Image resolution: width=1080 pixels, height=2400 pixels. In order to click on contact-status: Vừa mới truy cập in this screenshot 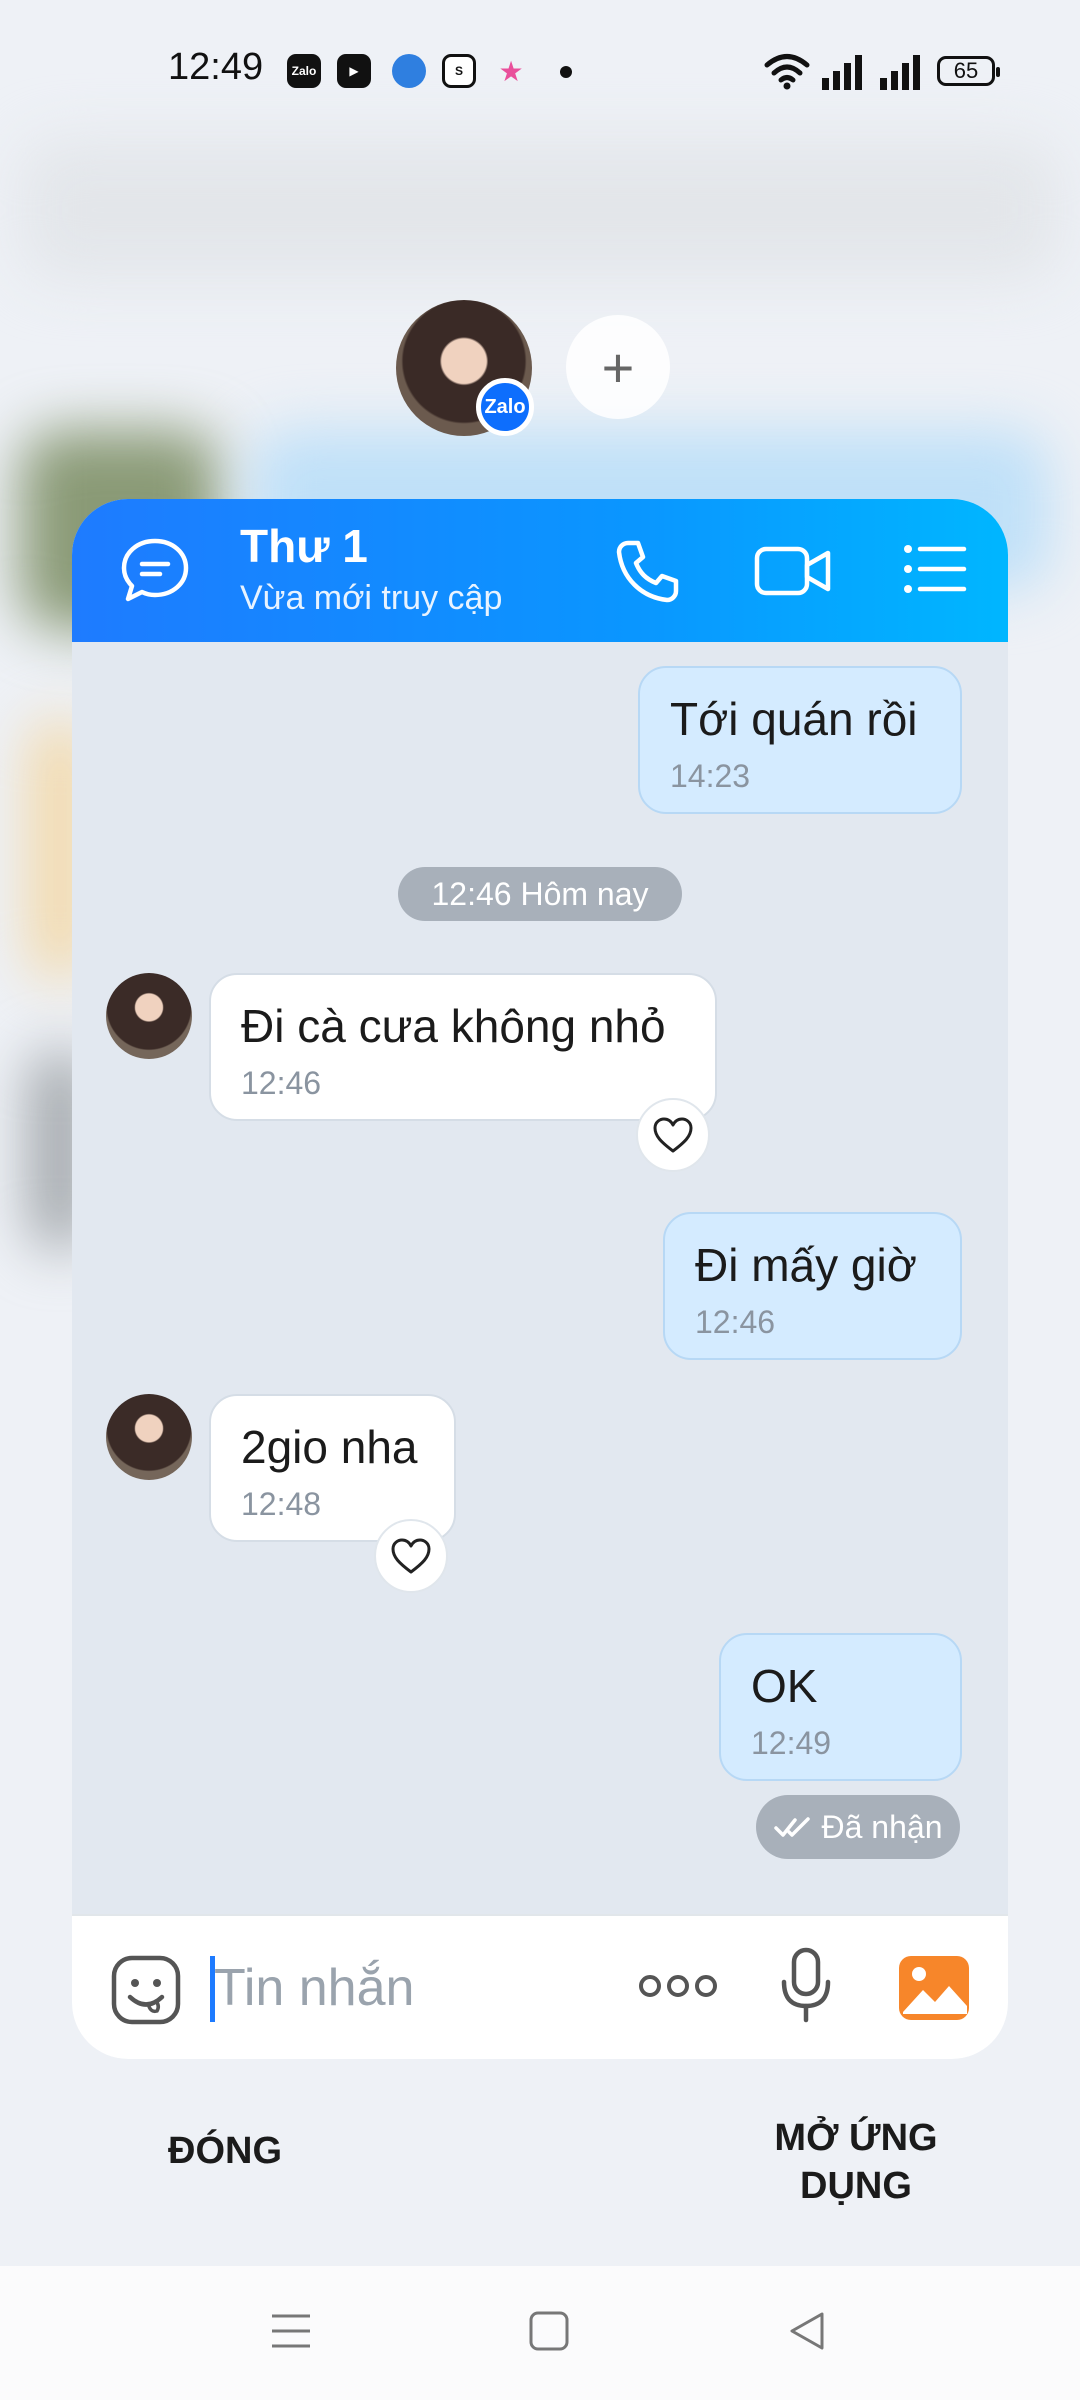, I will do `click(371, 598)`.